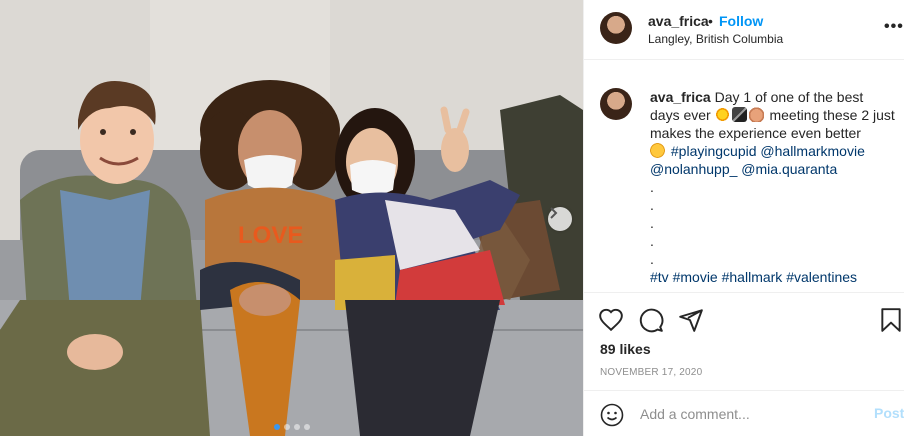  Describe the element at coordinates (750, 414) in the screenshot. I see `comment-input` at that location.